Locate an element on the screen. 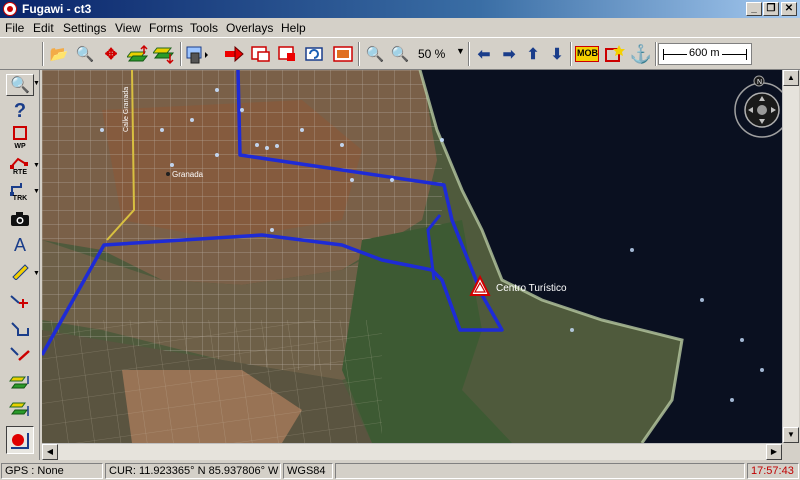 This screenshot has width=800, height=480. menu-edit: Edit is located at coordinates (43, 28).